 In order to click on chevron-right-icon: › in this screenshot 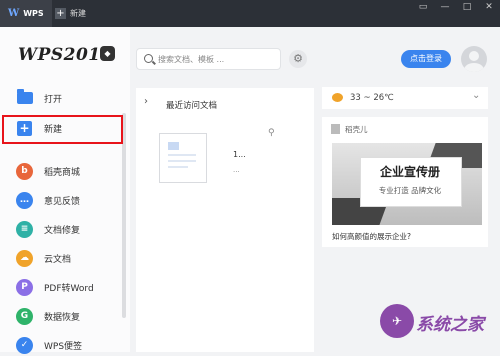, I will do `click(146, 101)`.